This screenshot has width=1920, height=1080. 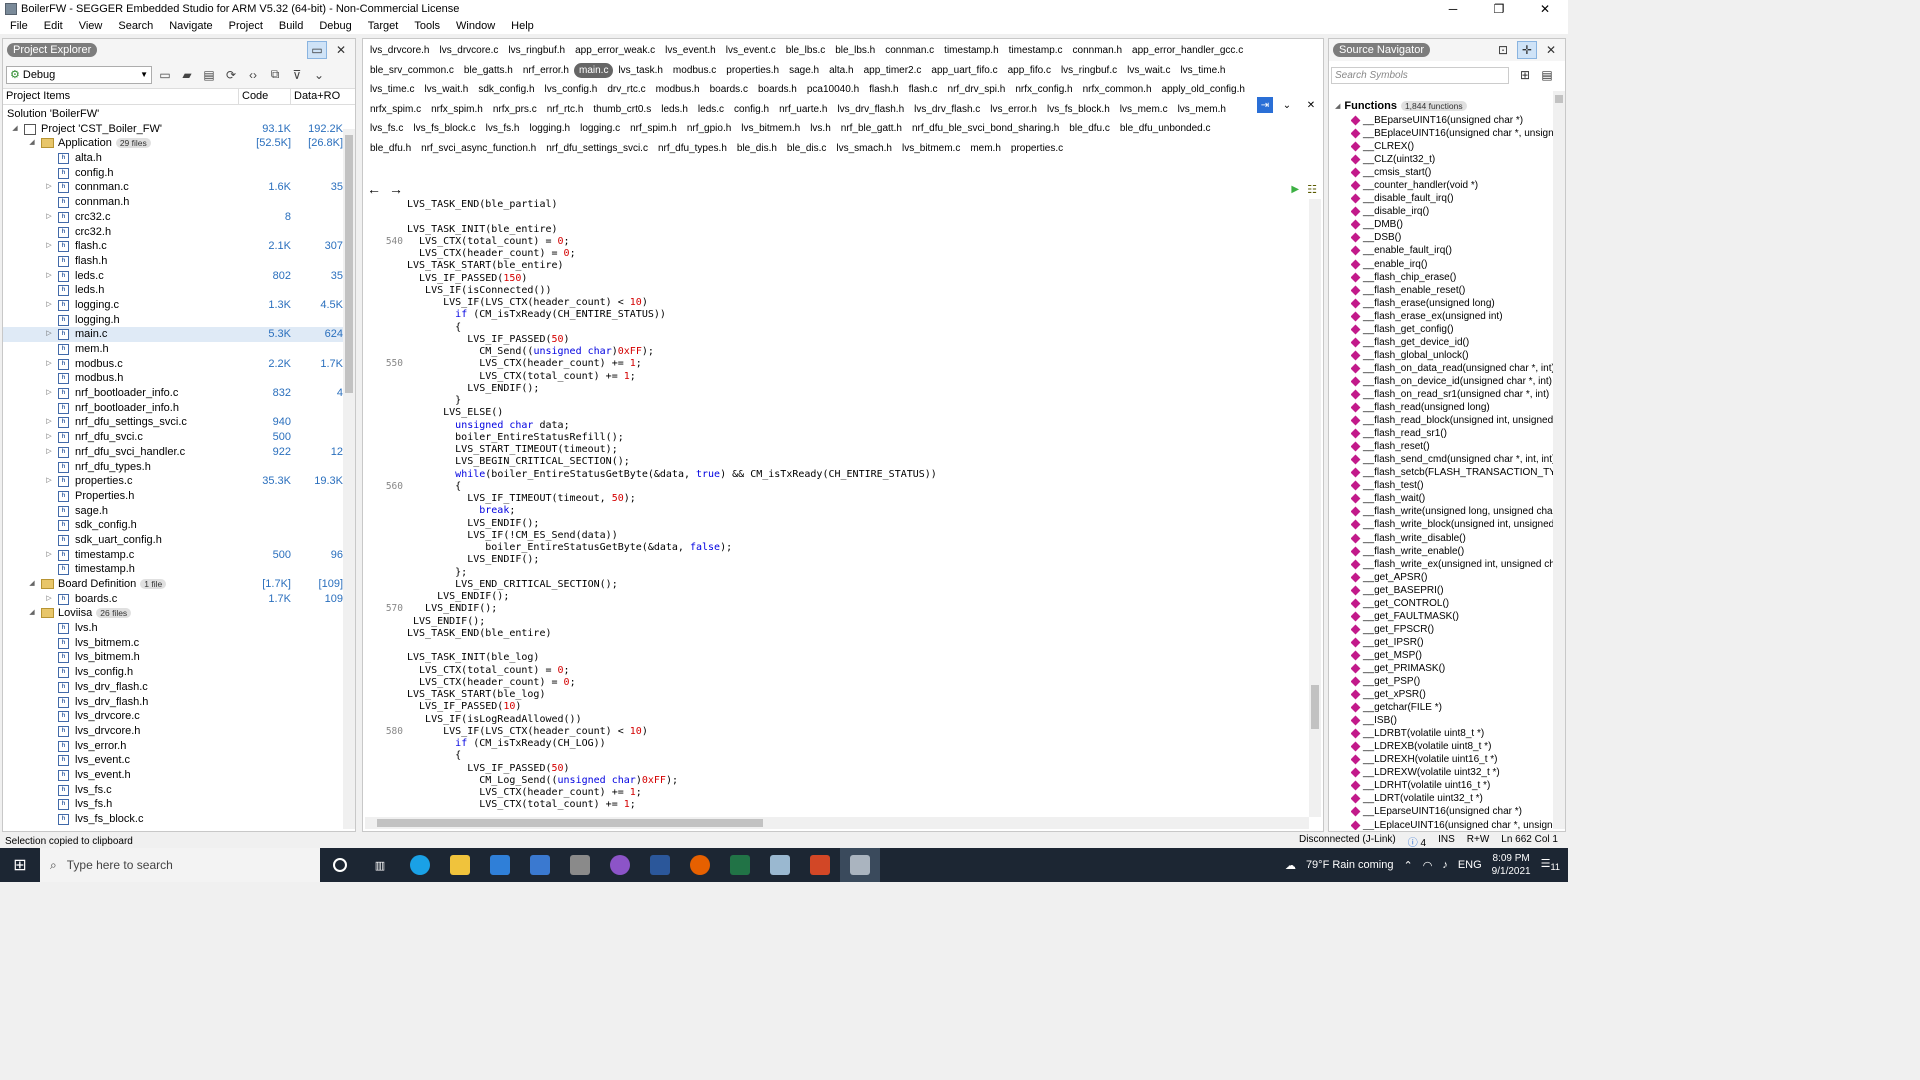 I want to click on function-item: __flash_get_config(), so click(x=1453, y=329).